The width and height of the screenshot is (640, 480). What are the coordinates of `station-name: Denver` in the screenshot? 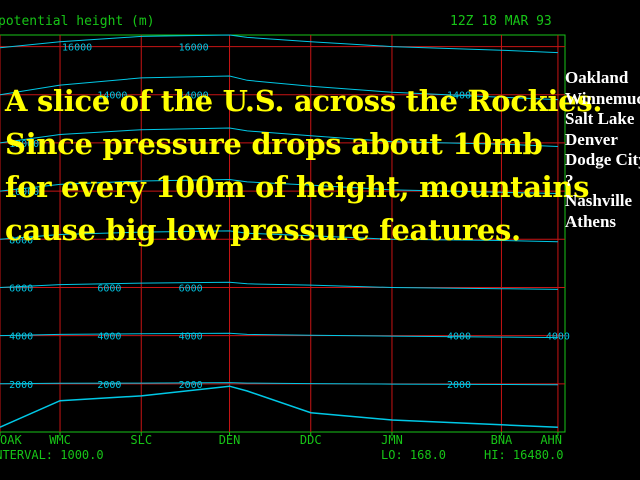 It's located at (591, 139).